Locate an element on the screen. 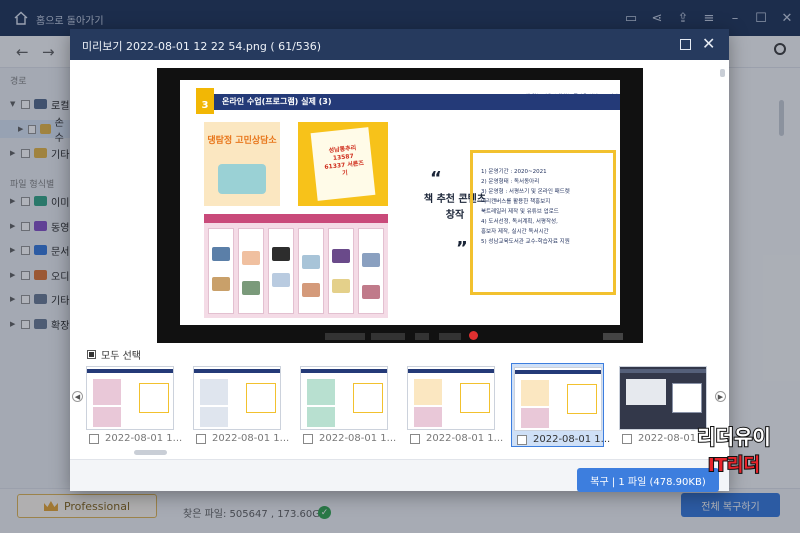  slide-heading: 온라인 수업(프로그램) 실제 (3) is located at coordinates (277, 101).